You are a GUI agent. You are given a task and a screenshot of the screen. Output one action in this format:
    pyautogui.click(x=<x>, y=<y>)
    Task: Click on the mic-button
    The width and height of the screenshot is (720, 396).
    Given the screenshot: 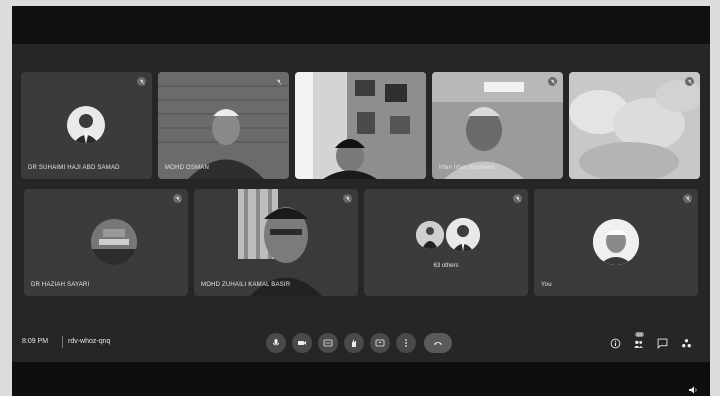 What is the action you would take?
    pyautogui.click(x=276, y=343)
    